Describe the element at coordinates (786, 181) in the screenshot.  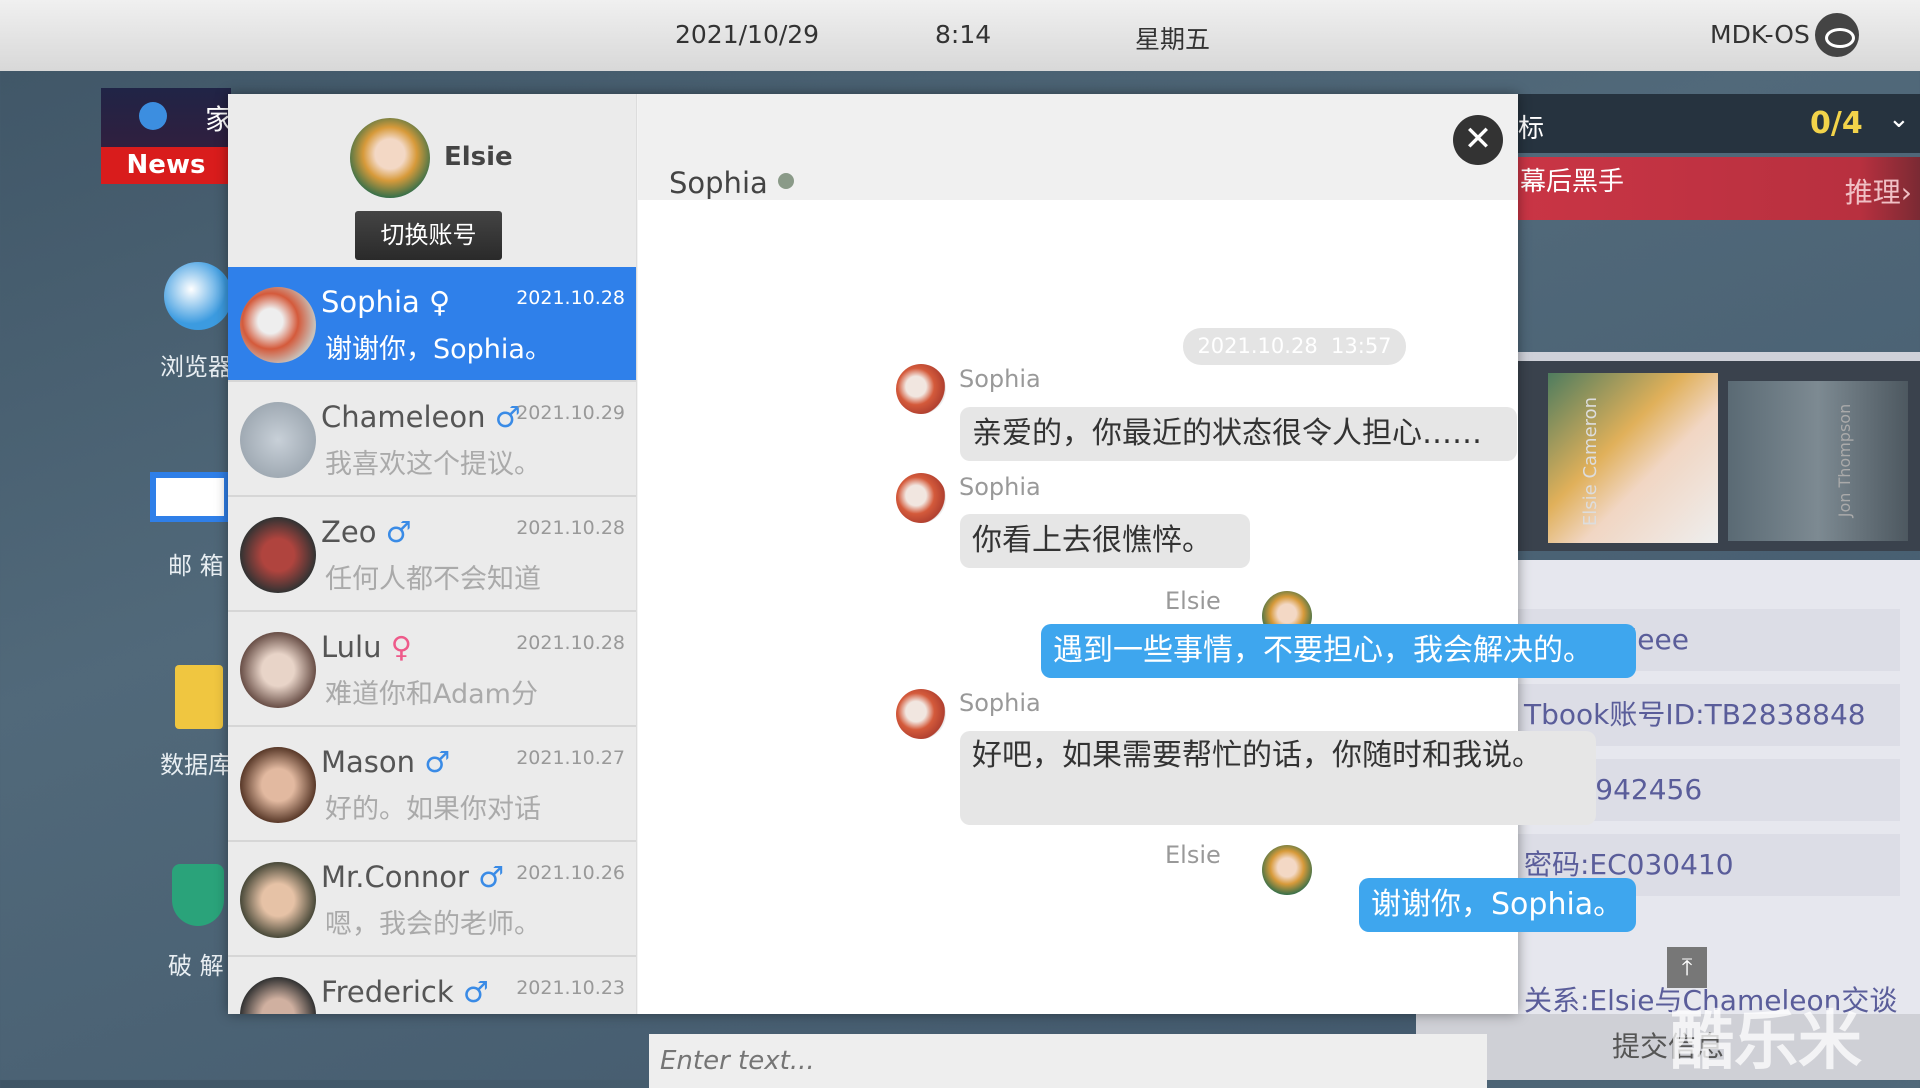
I see `online-status-icon` at that location.